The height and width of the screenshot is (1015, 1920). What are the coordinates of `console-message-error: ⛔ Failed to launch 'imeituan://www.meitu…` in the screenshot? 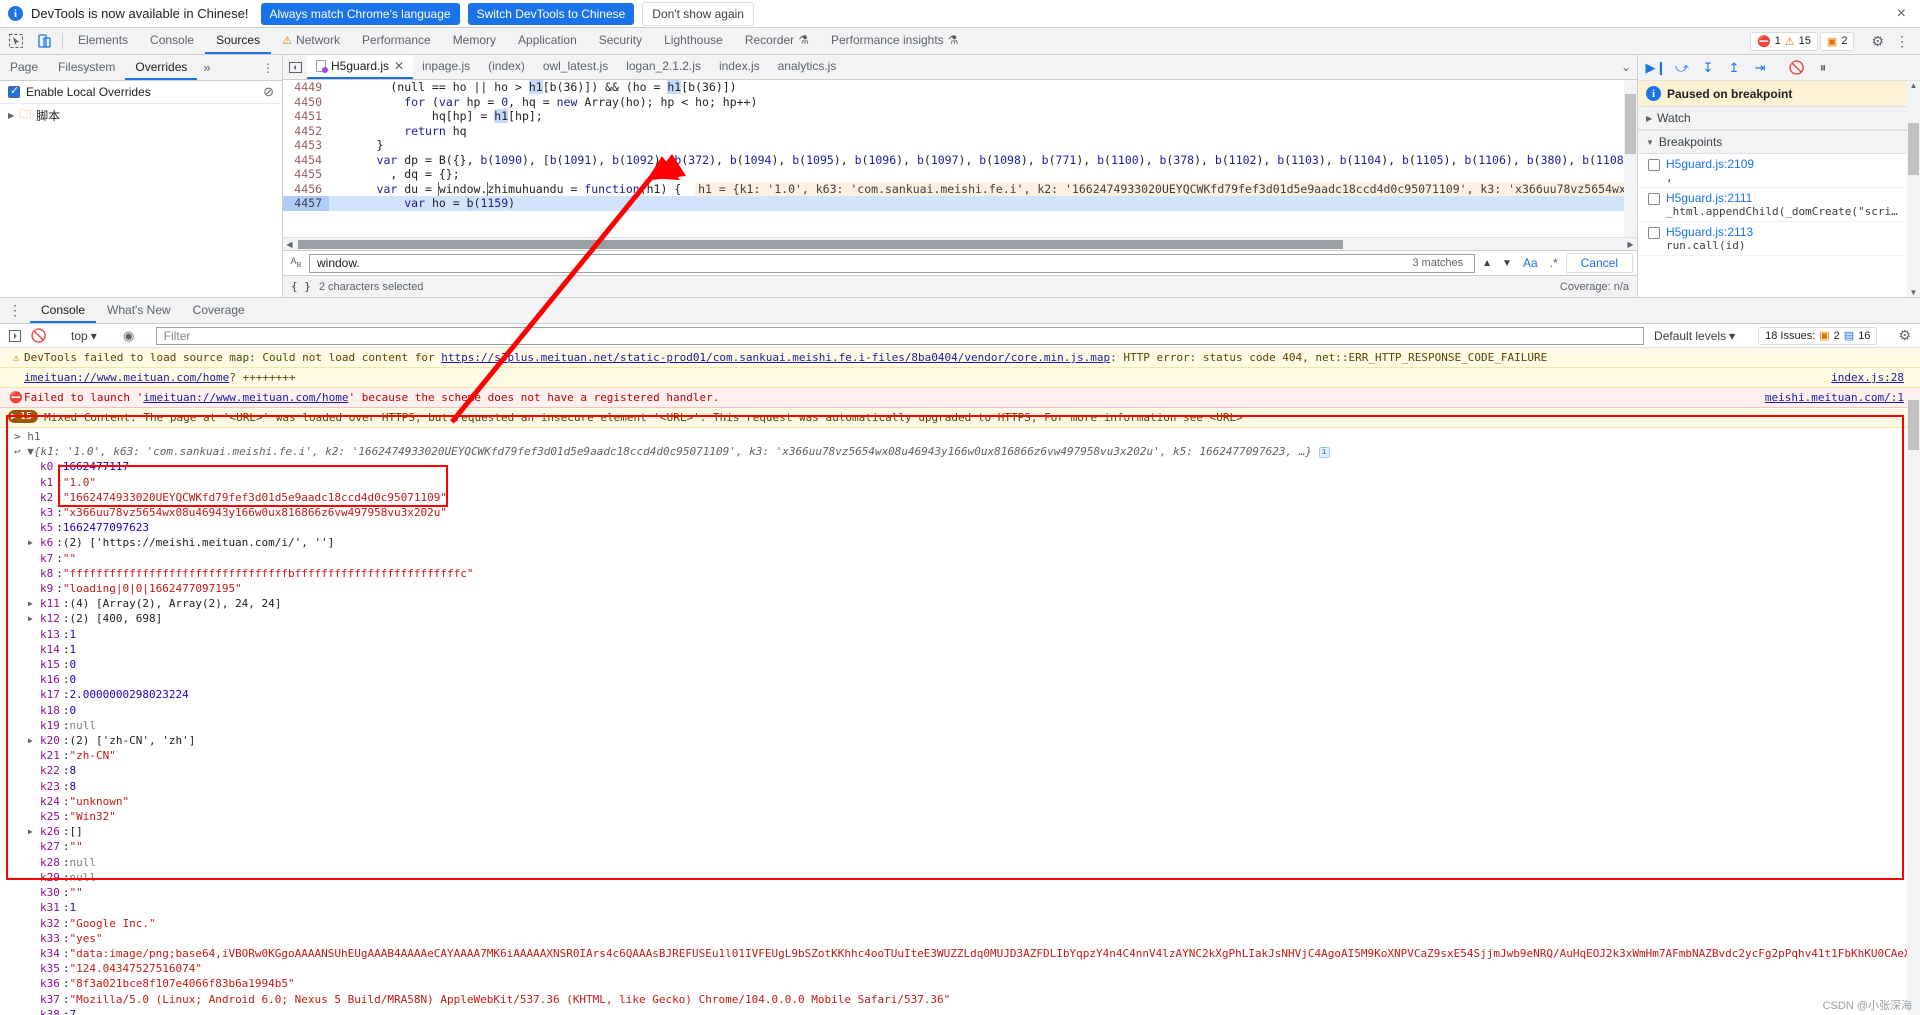 It's located at (960, 398).